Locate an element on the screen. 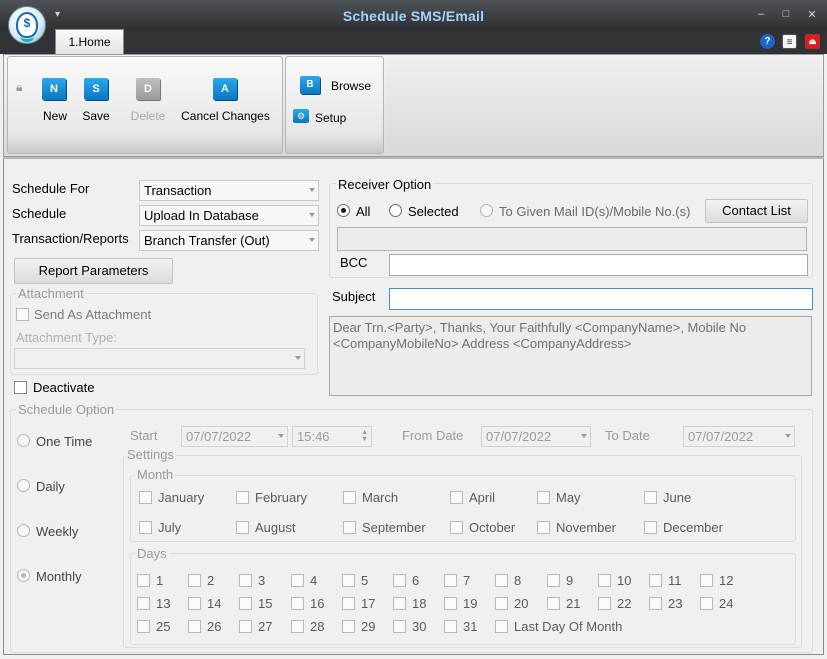  from-date-picker: 07/07/2022 is located at coordinates (536, 436).